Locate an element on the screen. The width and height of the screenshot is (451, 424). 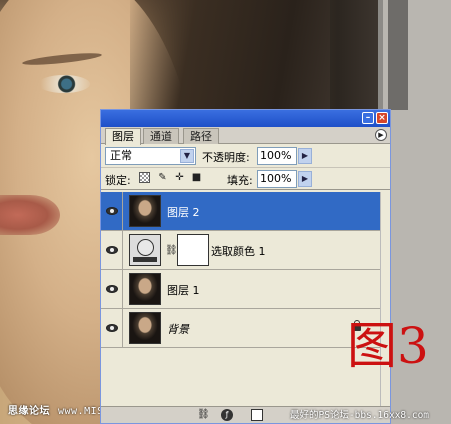
opacity-label: 不透明度: is located at coordinates (226, 157).